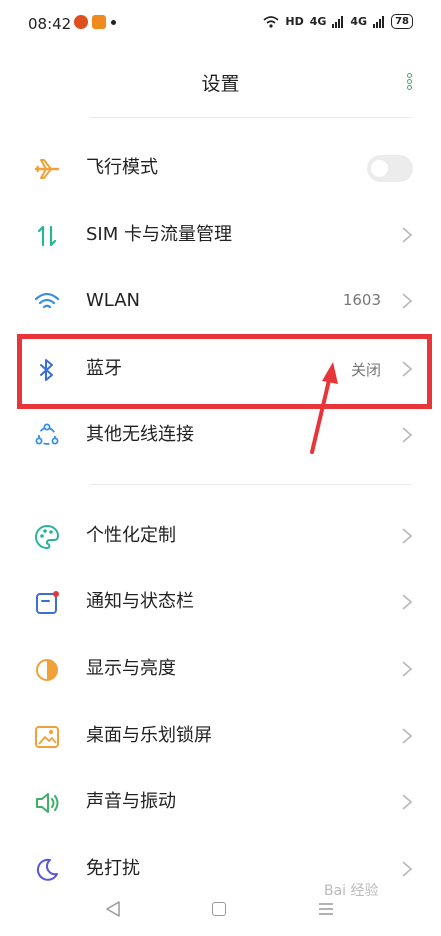 The width and height of the screenshot is (441, 936). What do you see at coordinates (220, 435) in the screenshot?
I see `setting-other-wireless: 其他无线连接` at bounding box center [220, 435].